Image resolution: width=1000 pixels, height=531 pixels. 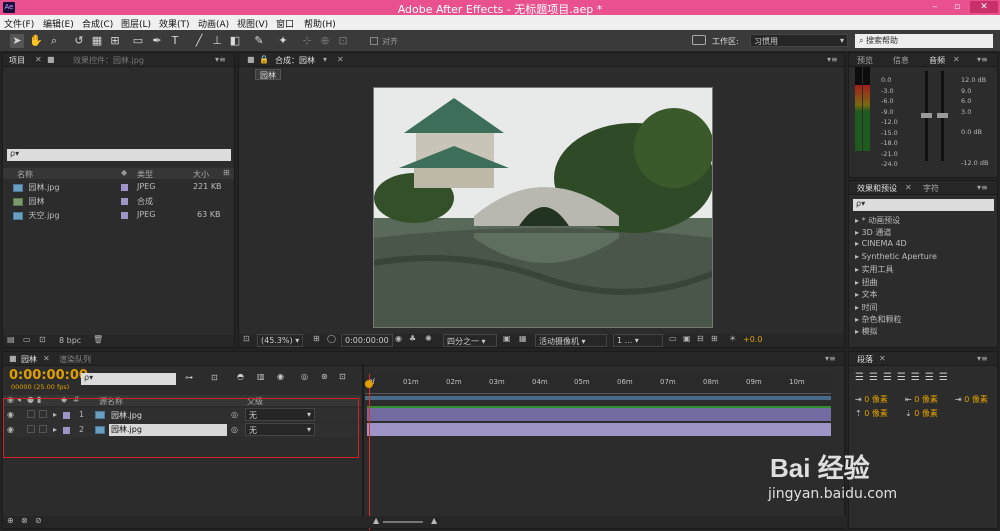 I want to click on effect-category: ▸ 文本, so click(x=866, y=294).